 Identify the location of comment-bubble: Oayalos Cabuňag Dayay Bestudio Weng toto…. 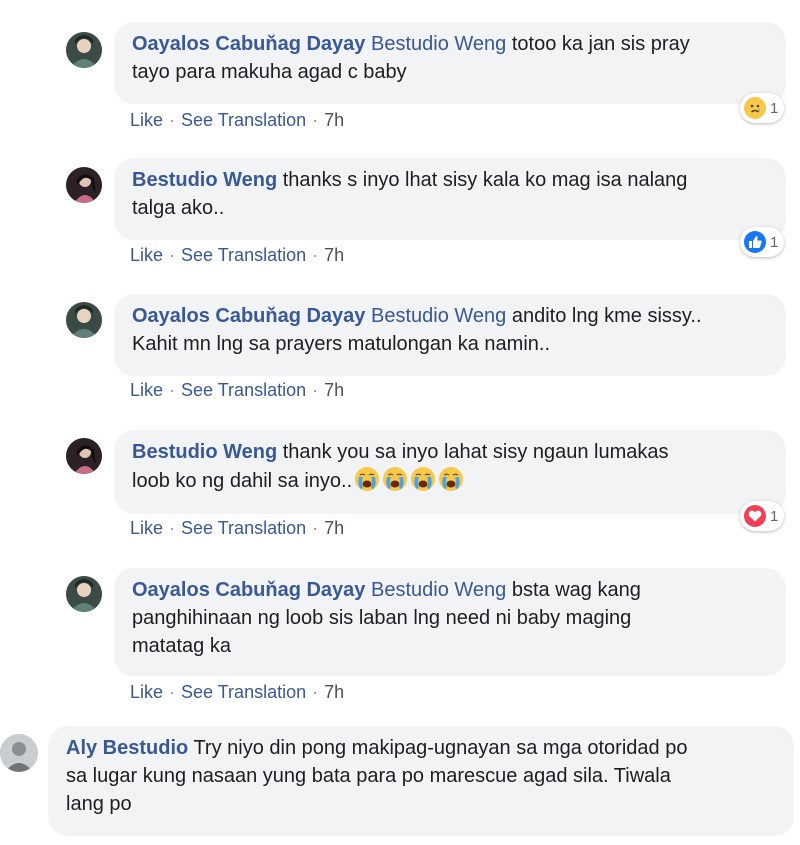
(450, 63).